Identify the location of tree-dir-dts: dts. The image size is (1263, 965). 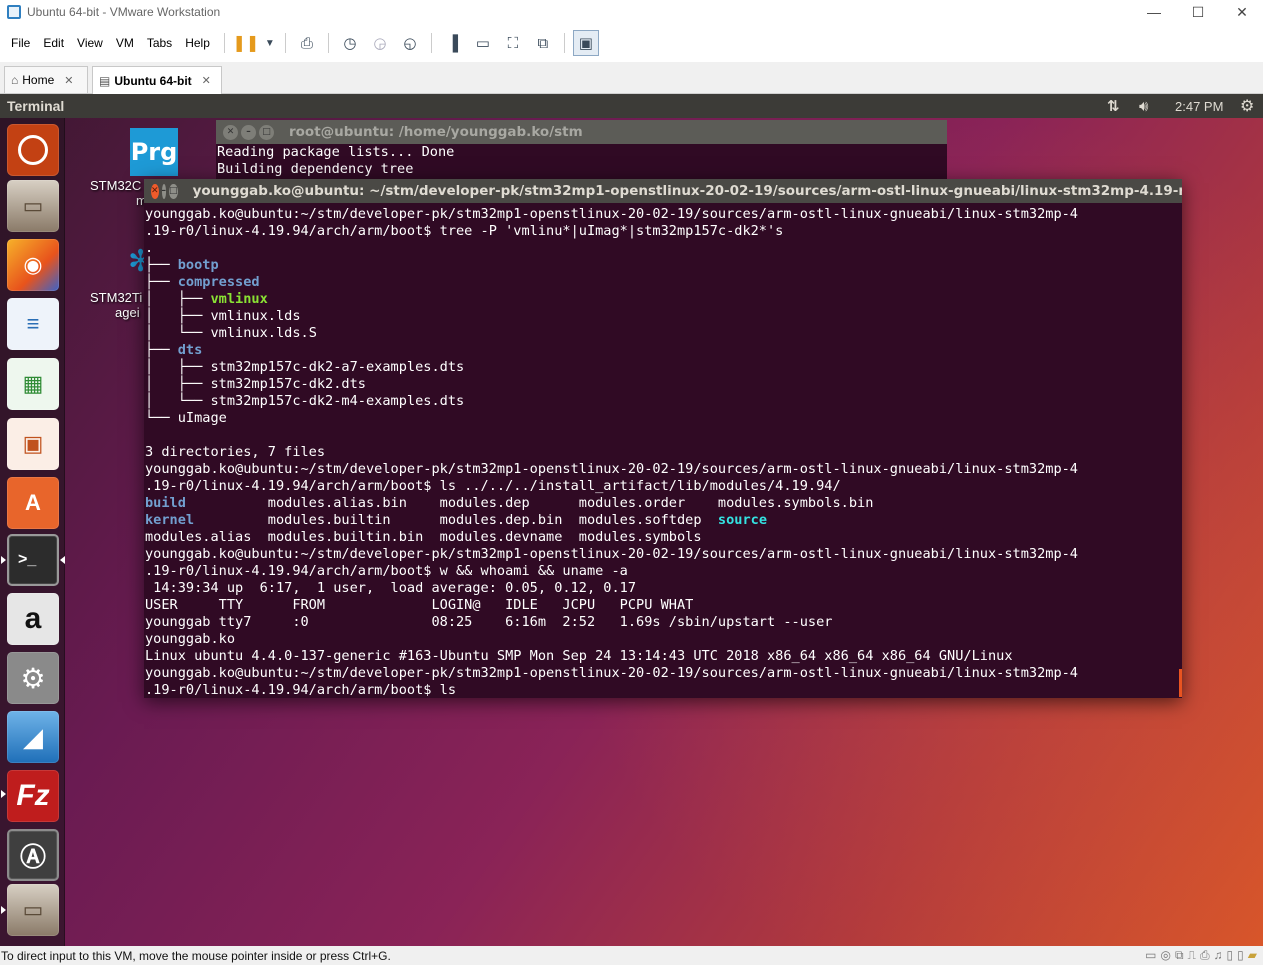
(190, 350).